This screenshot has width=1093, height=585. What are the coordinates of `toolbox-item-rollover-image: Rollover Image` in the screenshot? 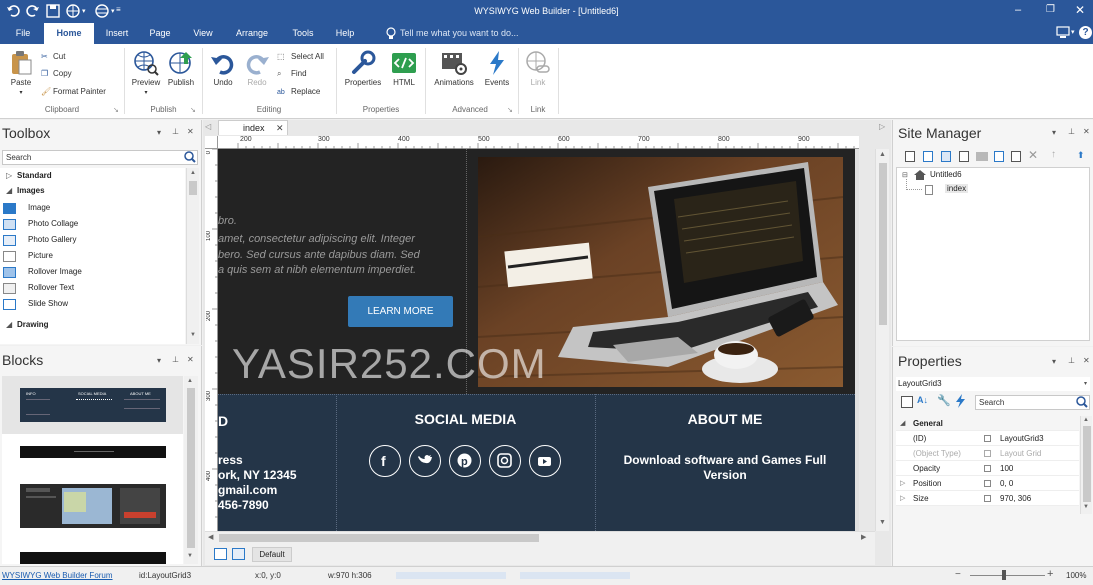 It's located at (92, 272).